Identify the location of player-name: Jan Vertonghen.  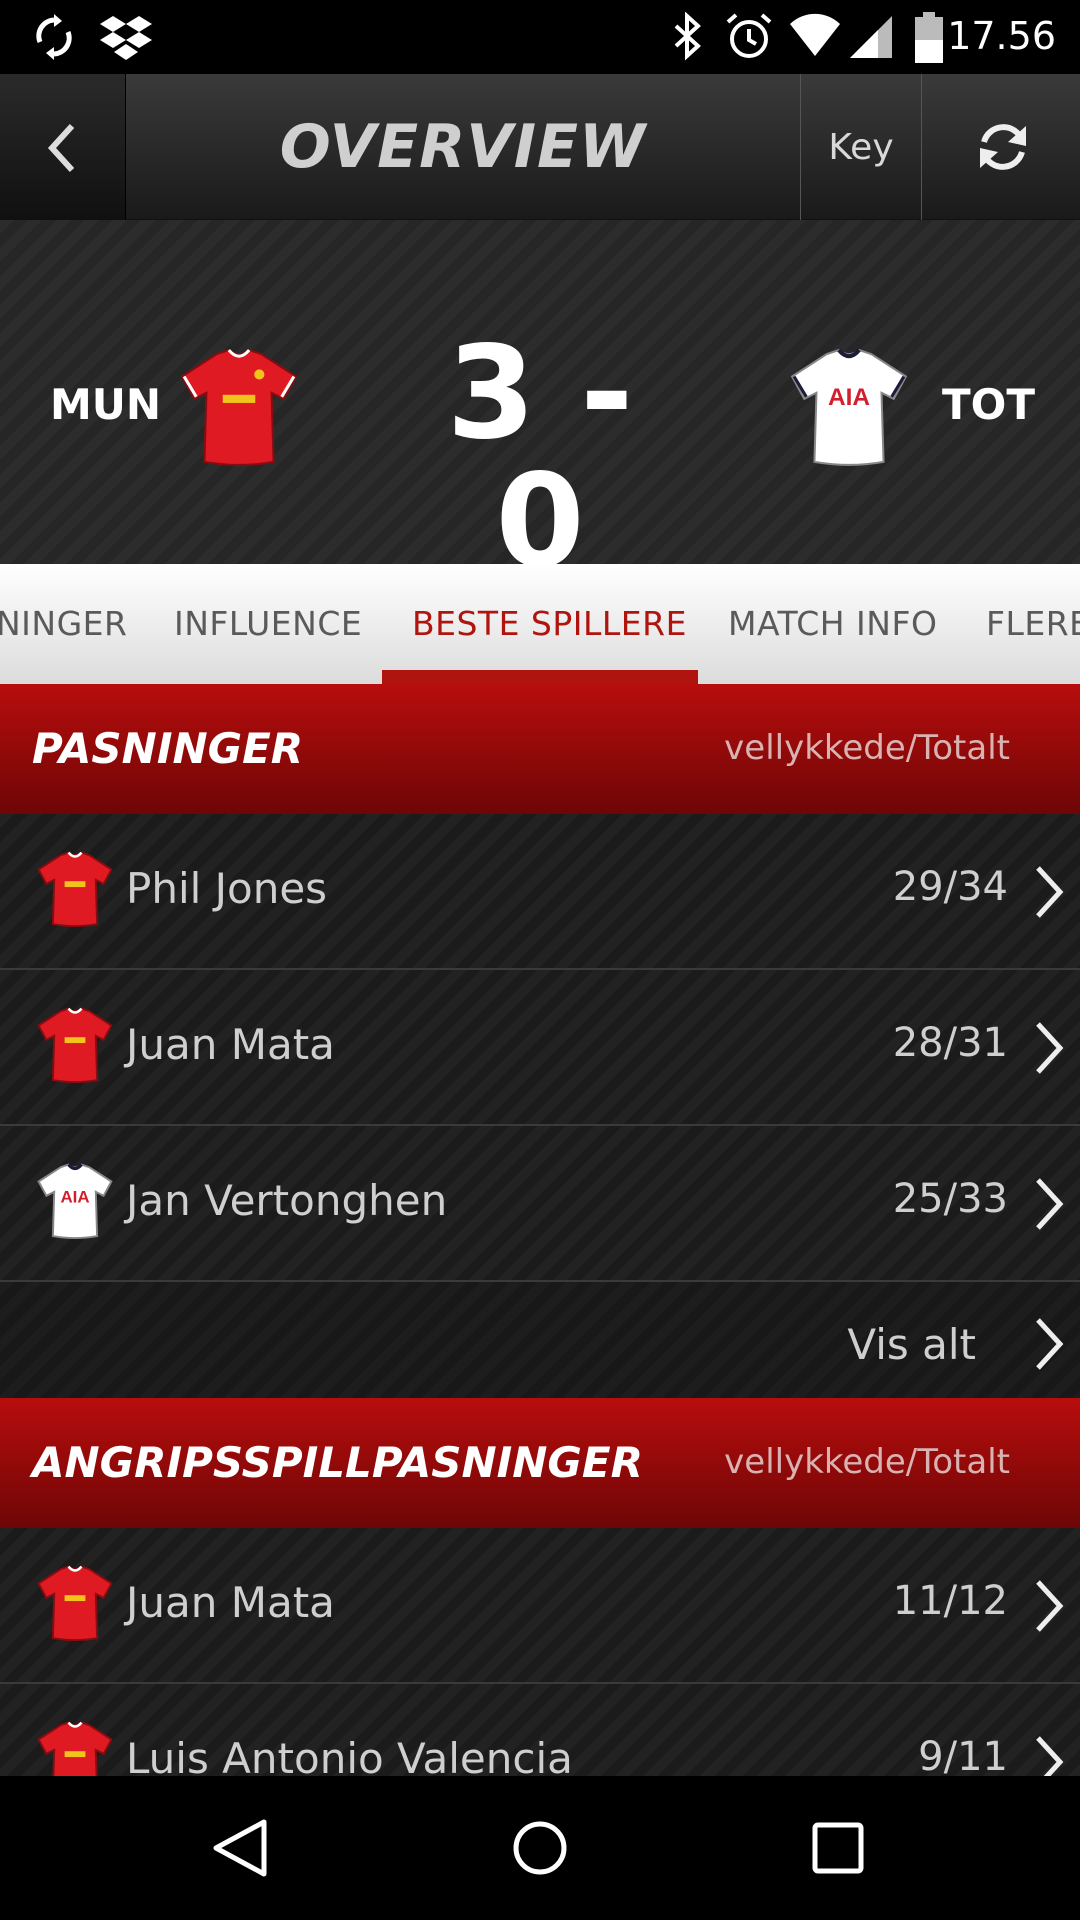
(287, 1200).